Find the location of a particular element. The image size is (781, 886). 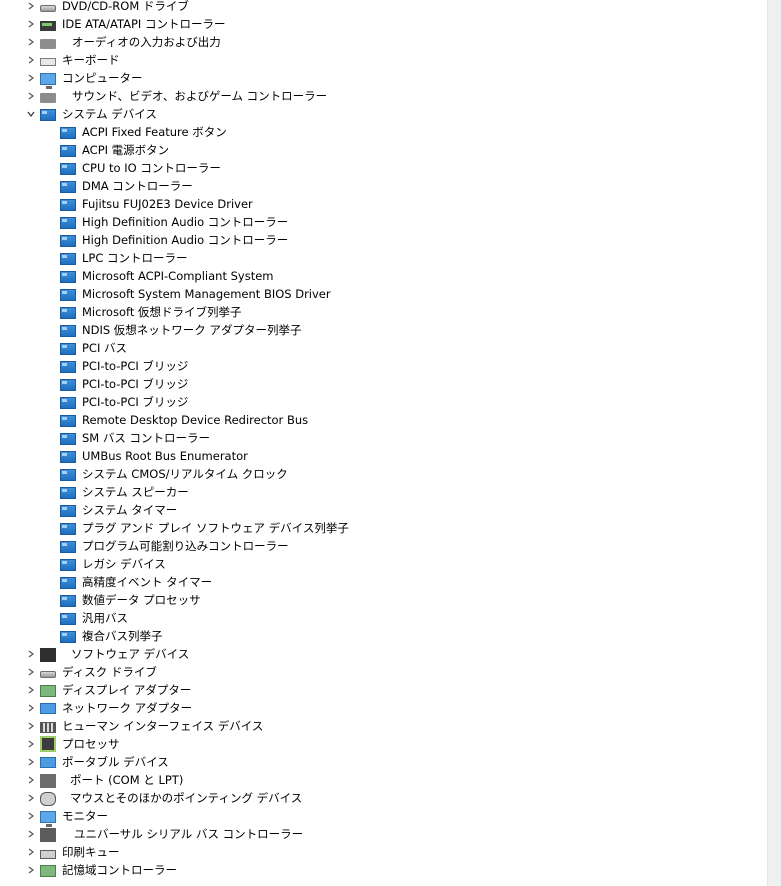

mouse-icon is located at coordinates (48, 798).